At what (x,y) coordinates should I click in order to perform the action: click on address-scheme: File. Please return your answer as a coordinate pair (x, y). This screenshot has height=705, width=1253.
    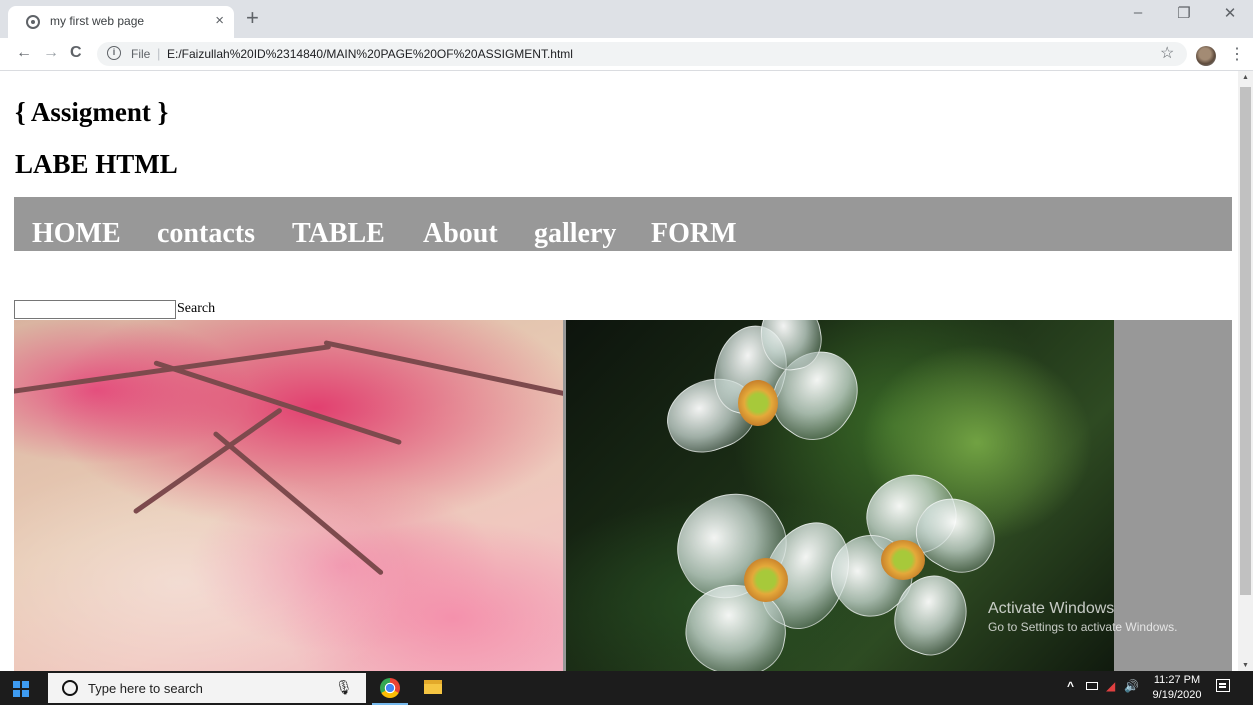
    Looking at the image, I should click on (141, 54).